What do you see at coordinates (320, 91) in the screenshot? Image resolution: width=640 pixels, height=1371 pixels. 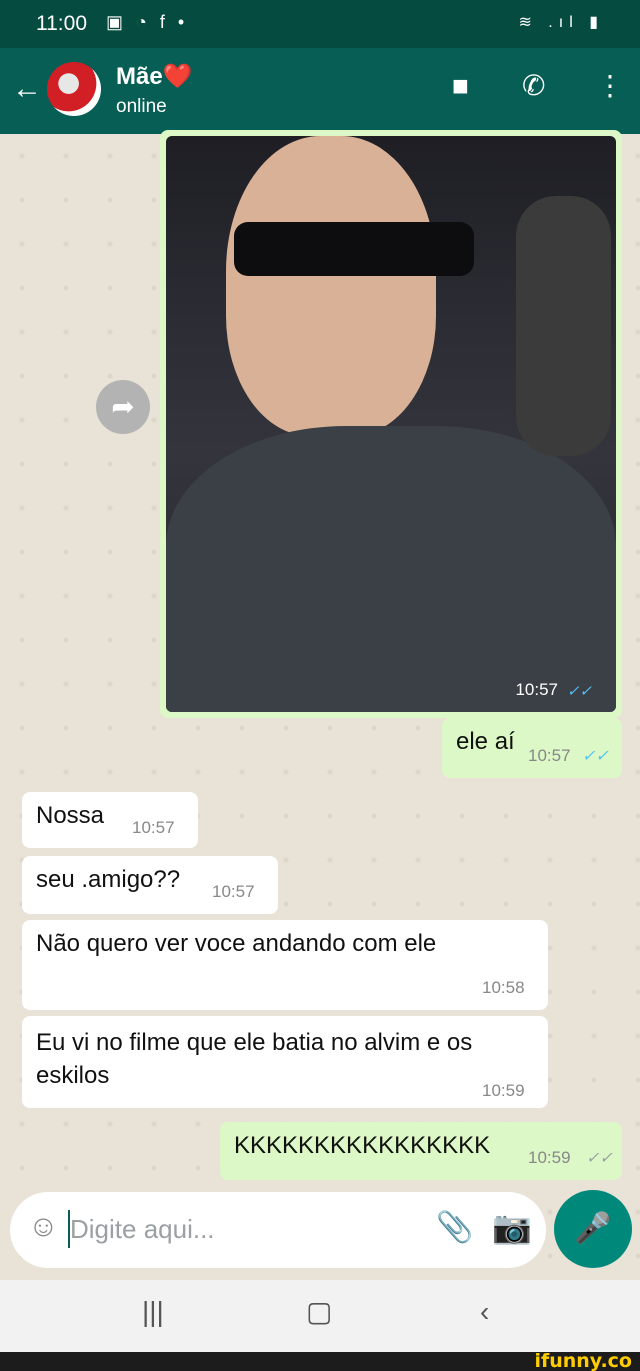 I see `chat-header: ← Mãe❤️ online ■ ✆ ⋮` at bounding box center [320, 91].